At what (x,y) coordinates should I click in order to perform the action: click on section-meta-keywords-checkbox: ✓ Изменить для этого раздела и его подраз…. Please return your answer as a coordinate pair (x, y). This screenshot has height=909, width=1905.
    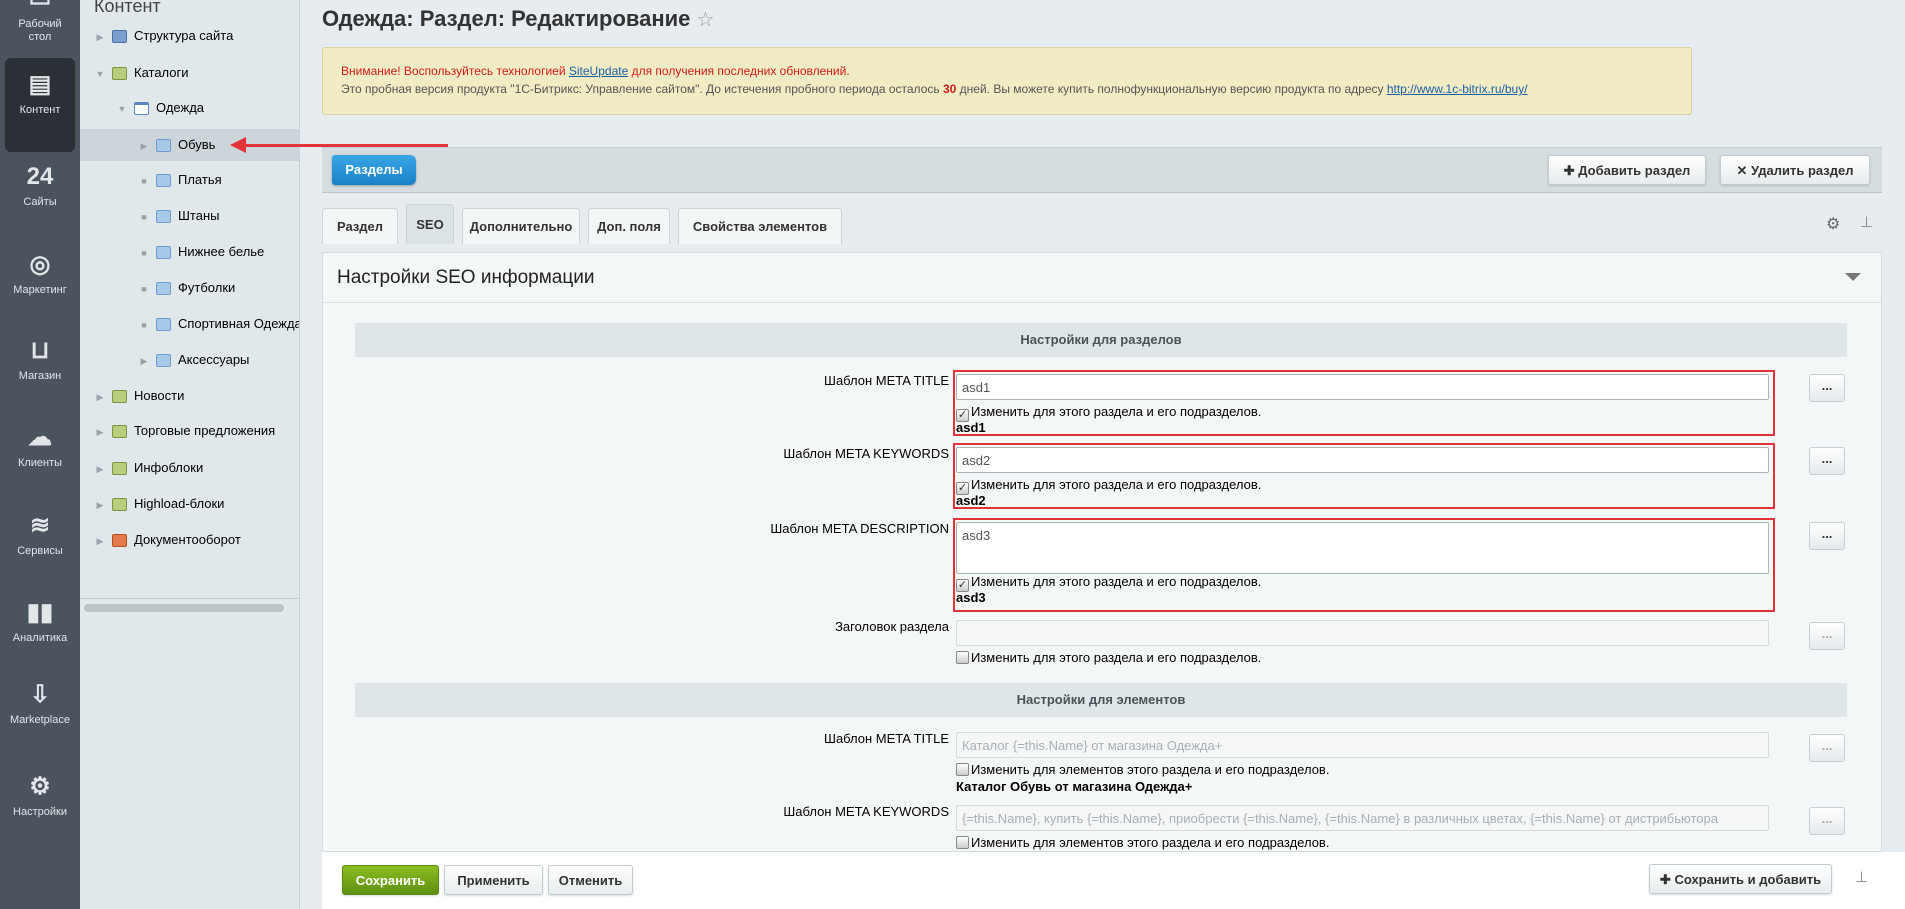
    Looking at the image, I should click on (1108, 486).